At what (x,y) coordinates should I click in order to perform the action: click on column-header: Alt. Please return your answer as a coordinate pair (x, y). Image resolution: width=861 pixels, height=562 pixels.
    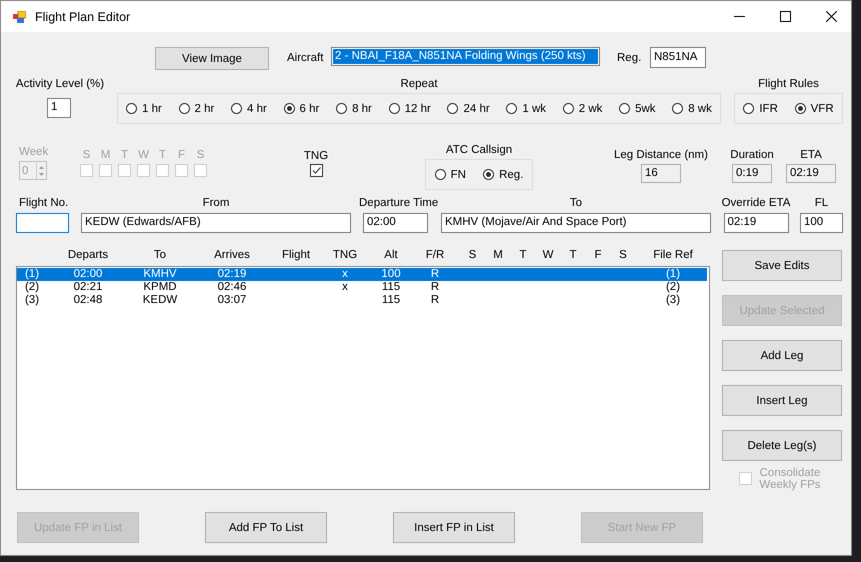
    Looking at the image, I should click on (391, 256).